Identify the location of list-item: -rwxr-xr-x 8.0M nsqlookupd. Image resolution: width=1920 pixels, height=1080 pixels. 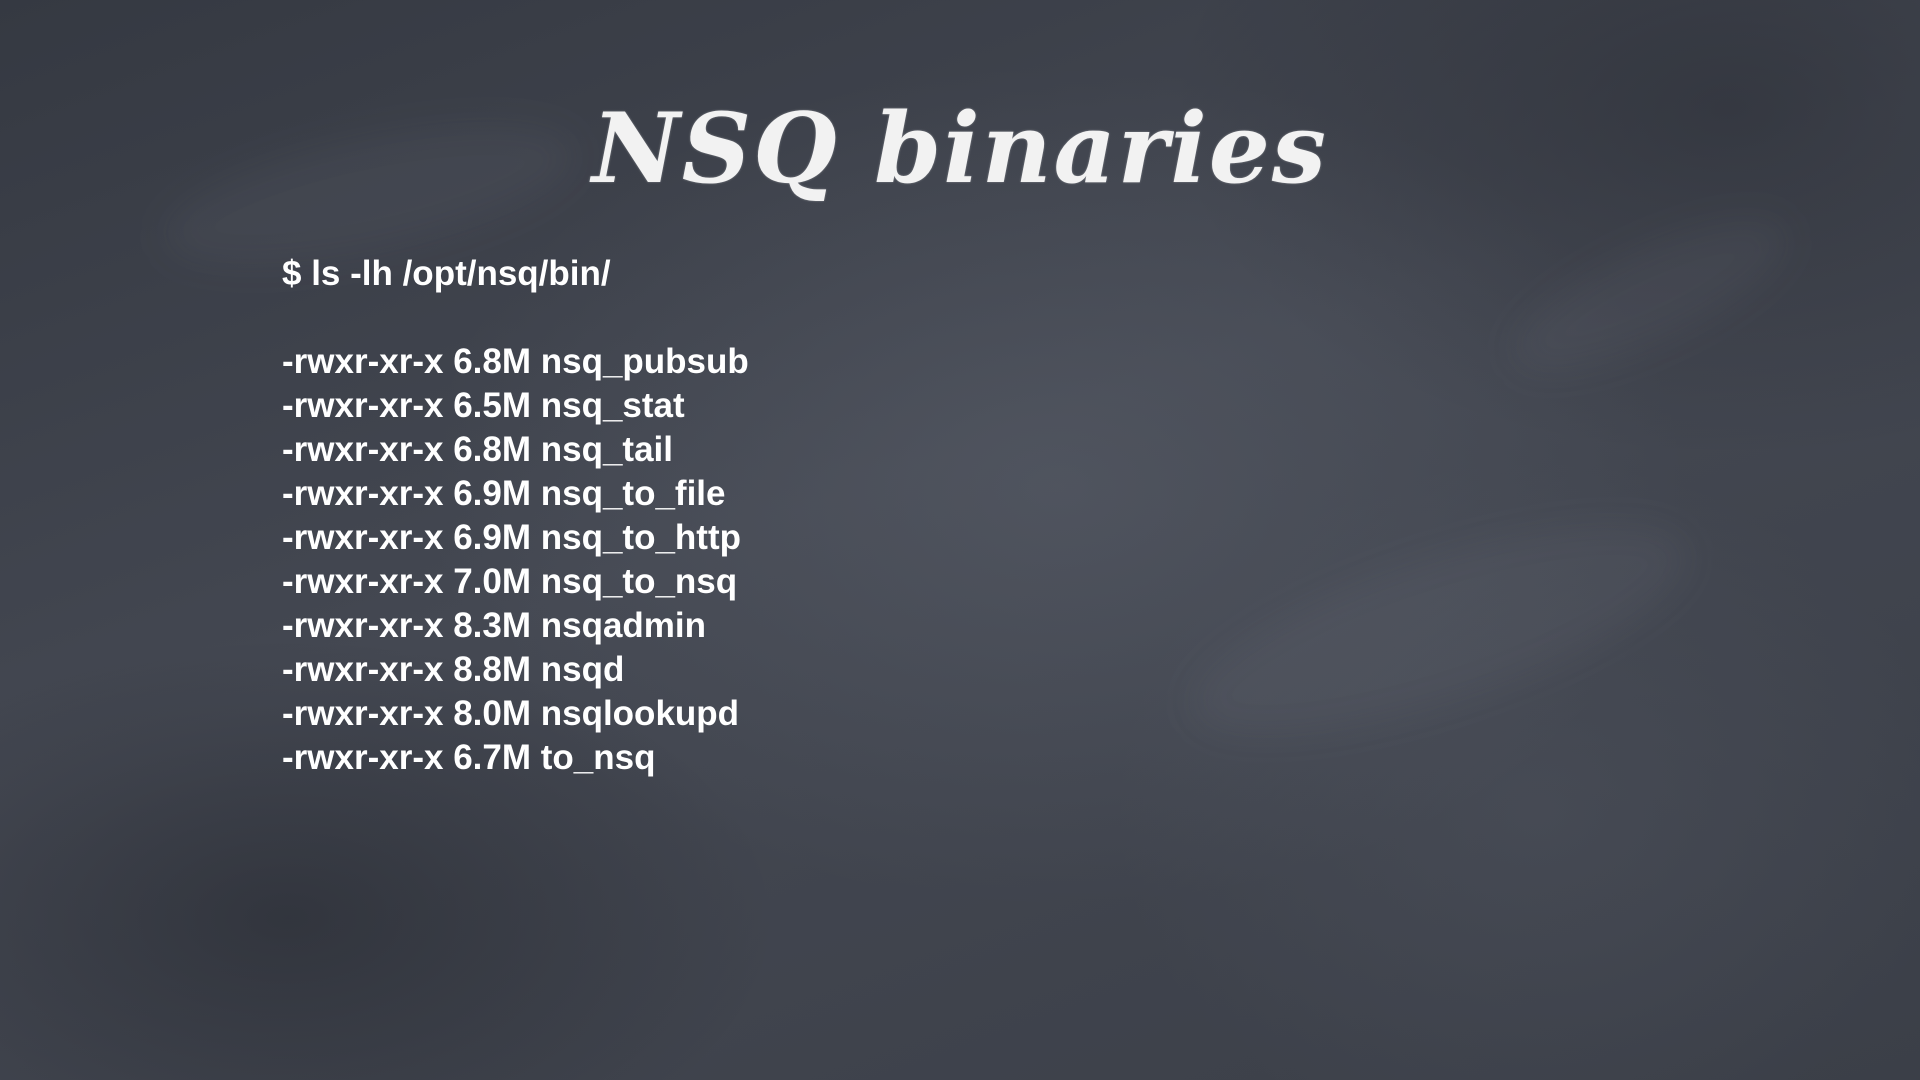
(515, 714).